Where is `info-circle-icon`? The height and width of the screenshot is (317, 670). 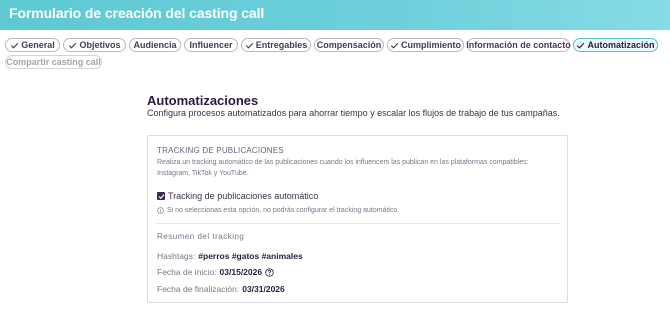 info-circle-icon is located at coordinates (160, 210).